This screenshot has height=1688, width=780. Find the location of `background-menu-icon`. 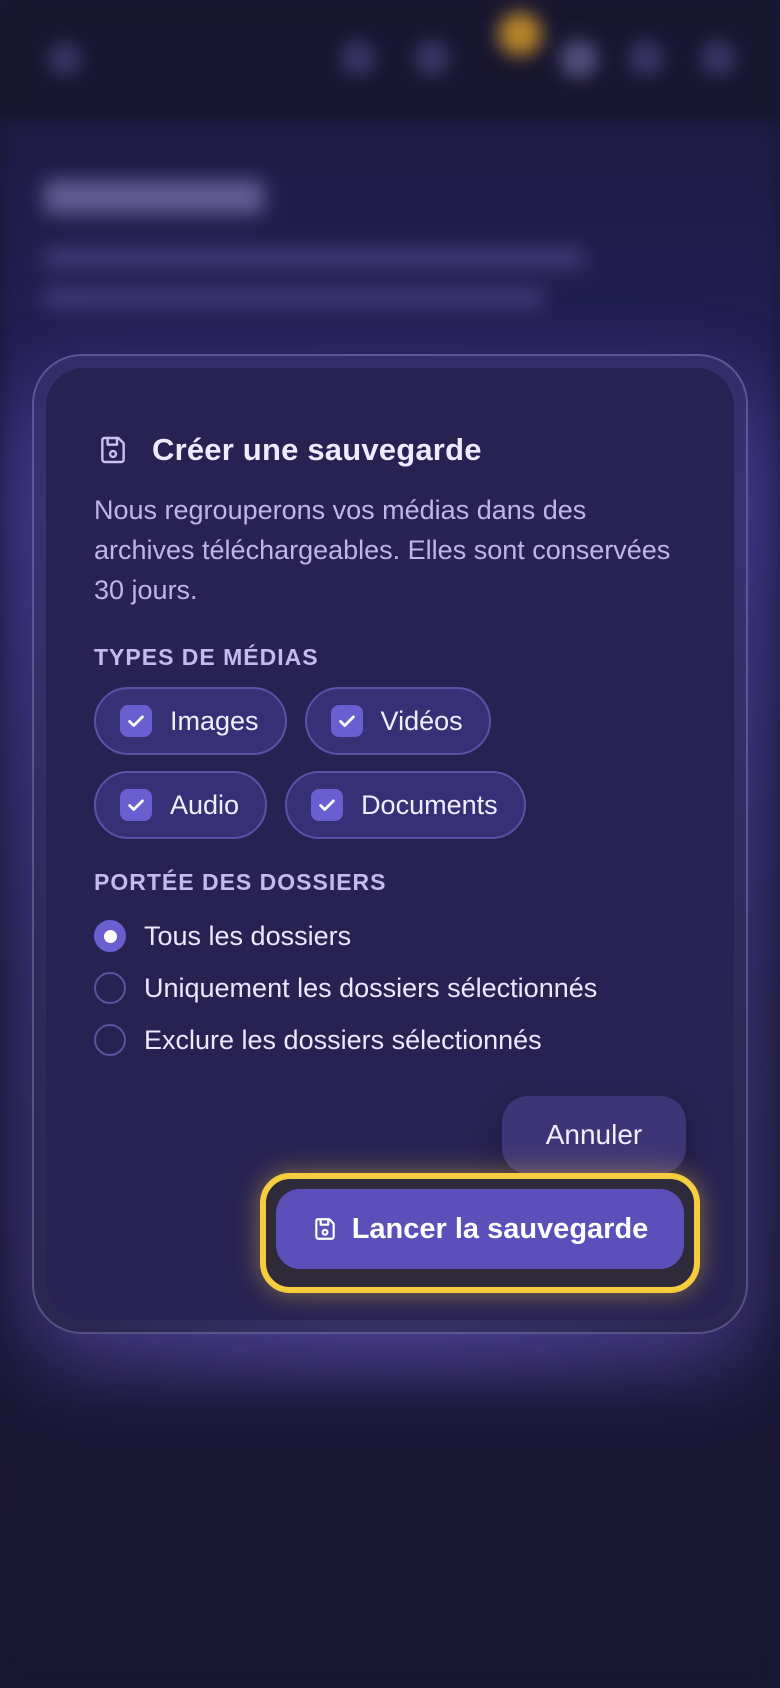

background-menu-icon is located at coordinates (65, 59).